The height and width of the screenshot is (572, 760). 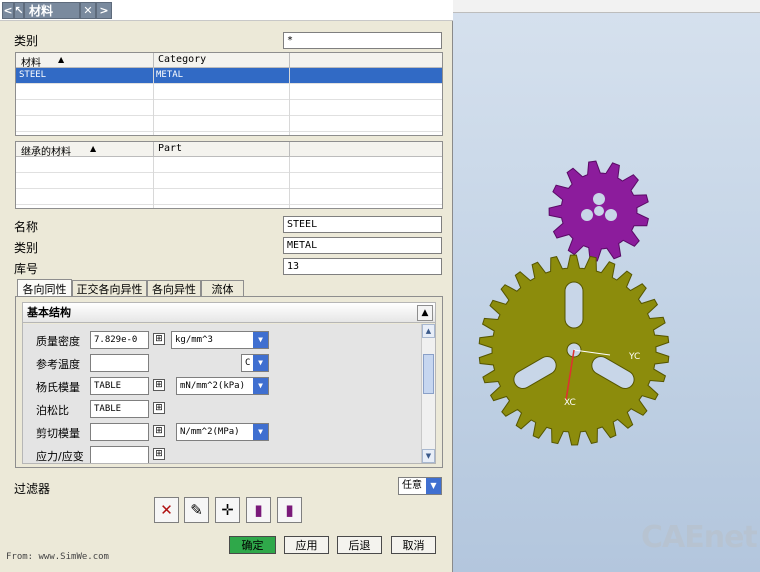 I want to click on shear-modulus-field, so click(x=119, y=432).